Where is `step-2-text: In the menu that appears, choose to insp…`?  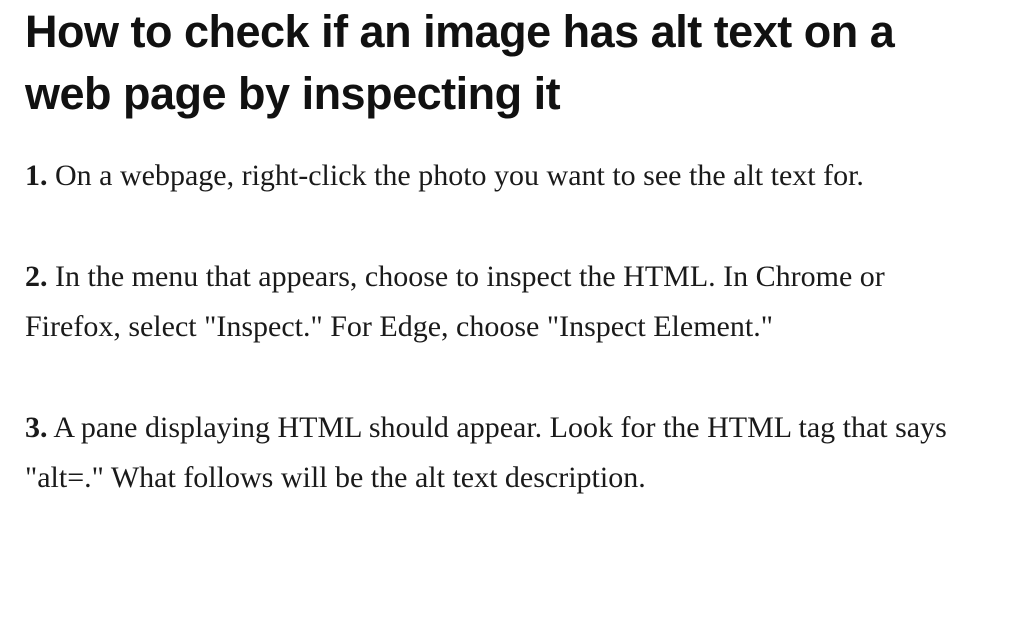 step-2-text: In the menu that appears, choose to insp… is located at coordinates (455, 301).